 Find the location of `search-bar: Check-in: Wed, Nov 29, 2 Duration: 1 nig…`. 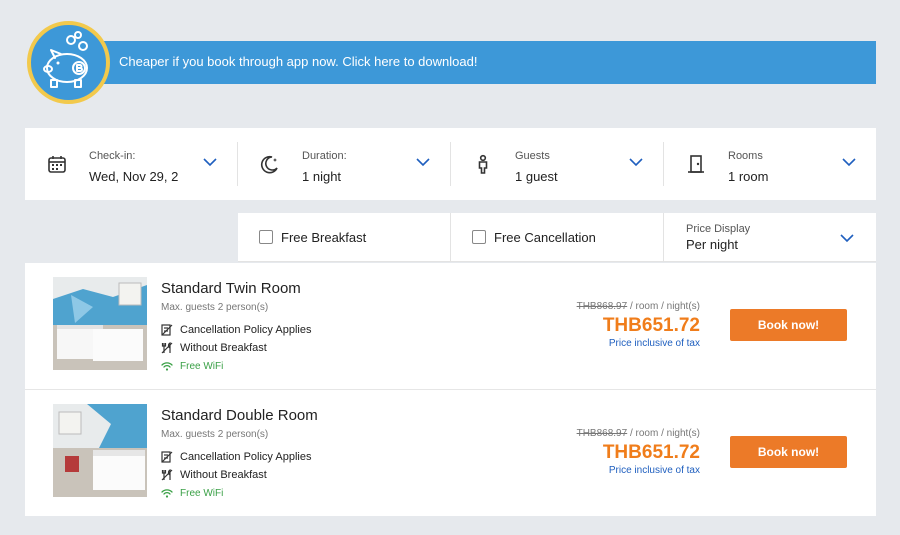

search-bar: Check-in: Wed, Nov 29, 2 Duration: 1 nig… is located at coordinates (450, 164).